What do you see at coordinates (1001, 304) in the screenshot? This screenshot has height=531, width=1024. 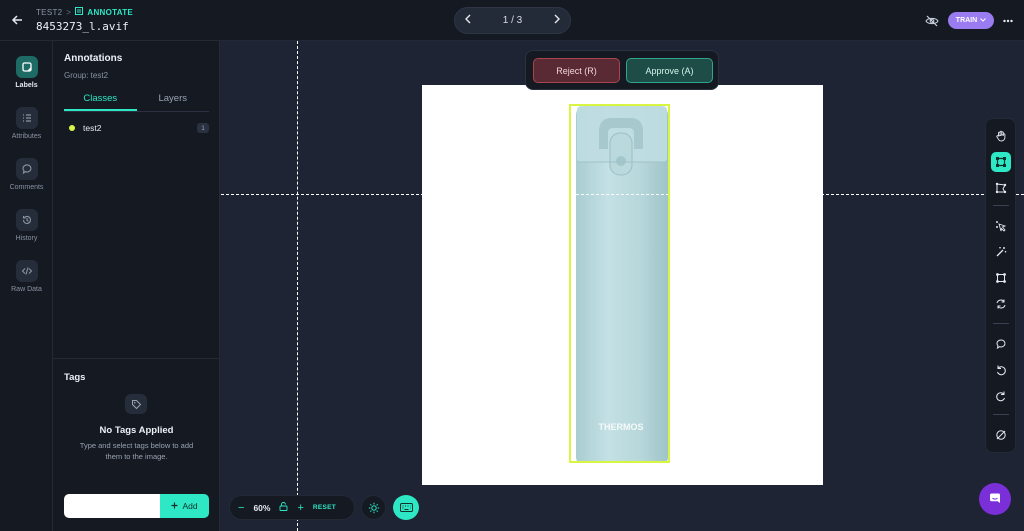 I see `sync-icon` at bounding box center [1001, 304].